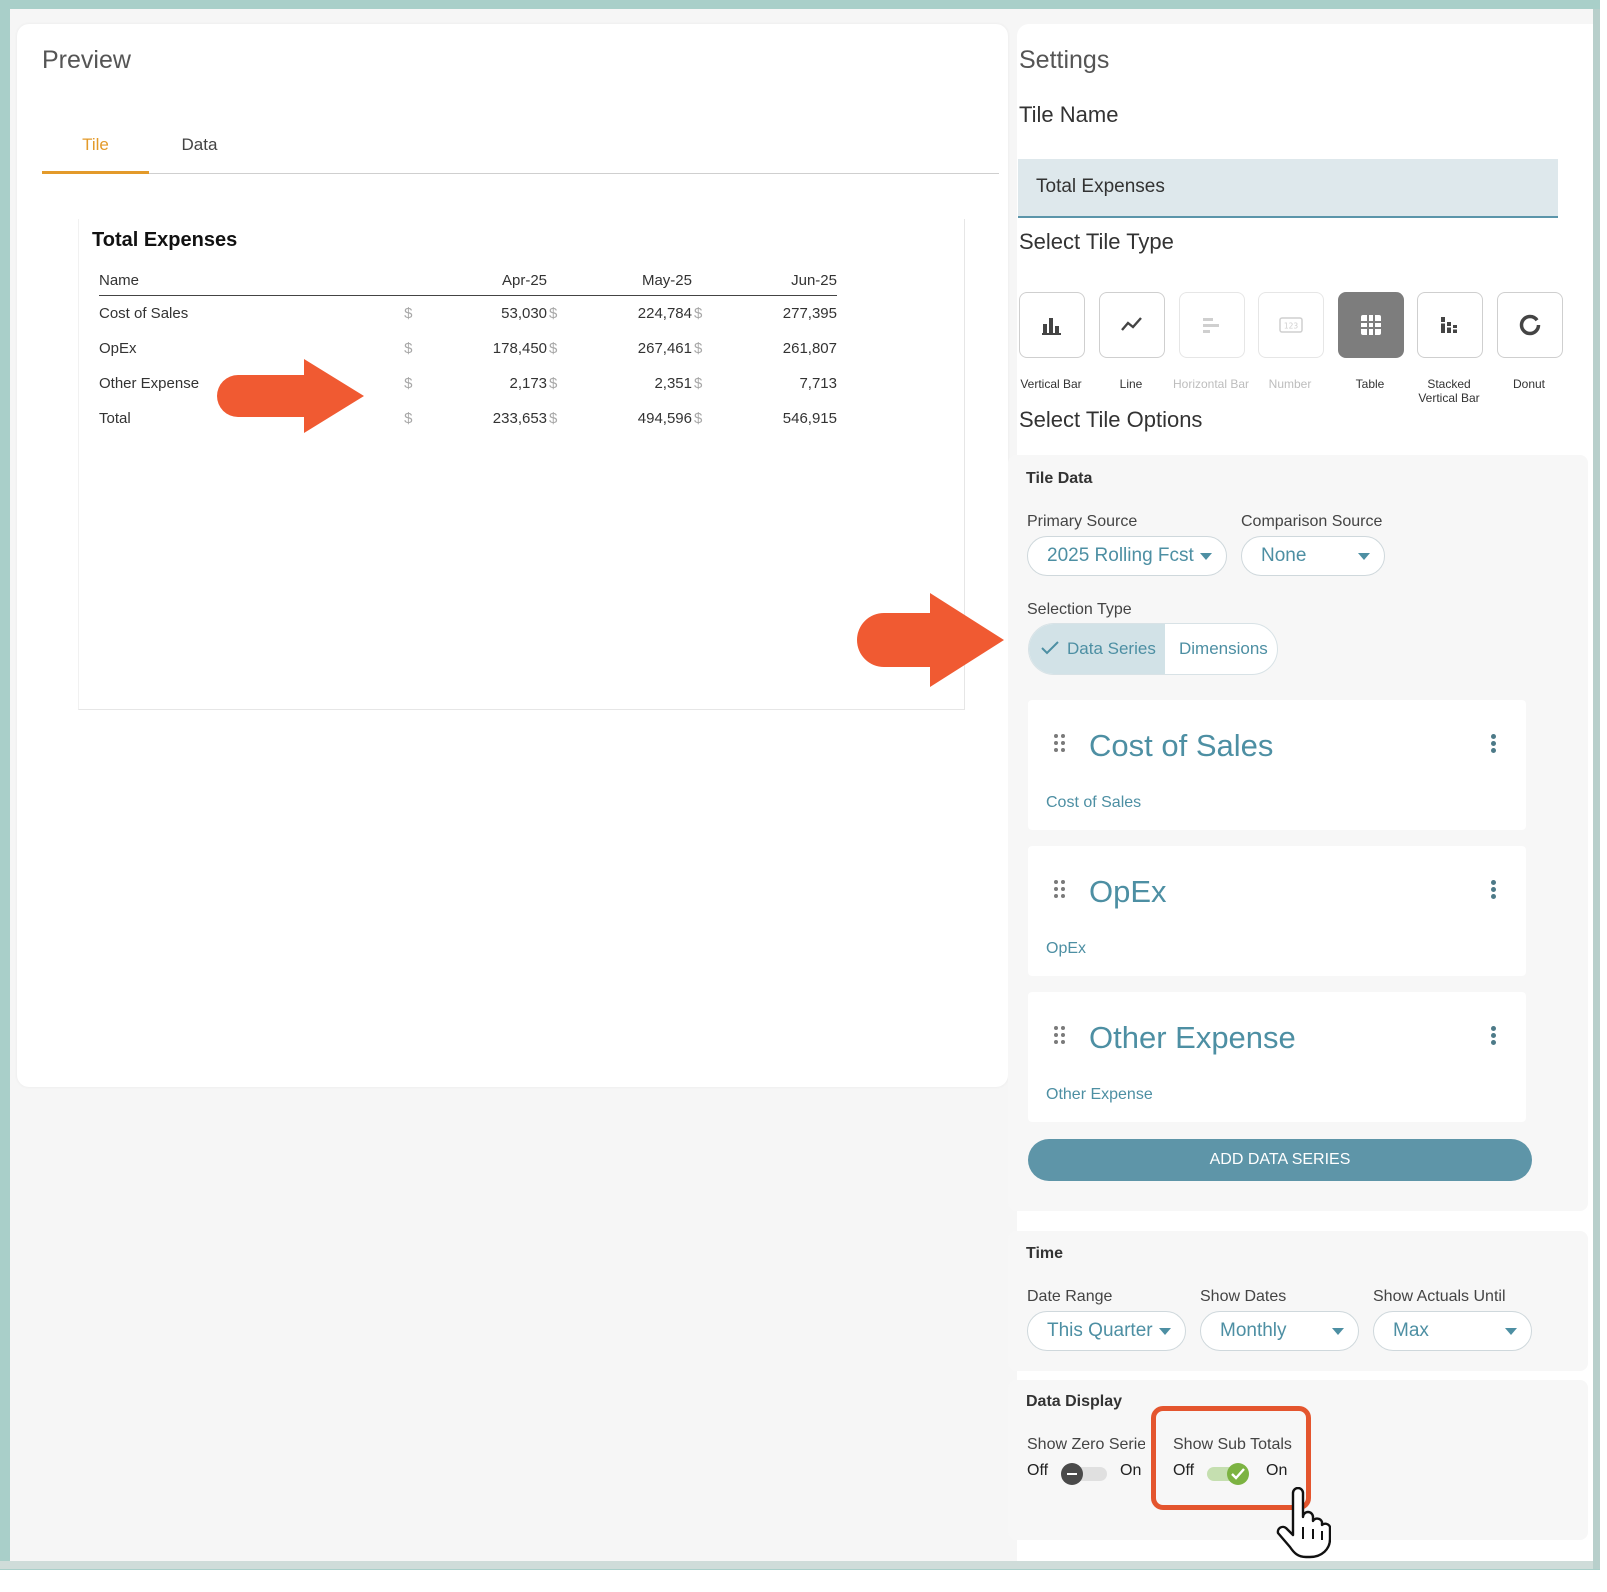 This screenshot has width=1607, height=1592. Describe the element at coordinates (673, 383) in the screenshot. I see `cell-value: 2,351` at that location.